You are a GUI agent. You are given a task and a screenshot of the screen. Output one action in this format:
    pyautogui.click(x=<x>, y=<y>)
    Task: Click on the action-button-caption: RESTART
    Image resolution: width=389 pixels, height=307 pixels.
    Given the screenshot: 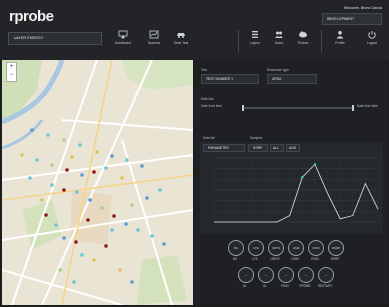 What is the action you would take?
    pyautogui.click(x=325, y=286)
    